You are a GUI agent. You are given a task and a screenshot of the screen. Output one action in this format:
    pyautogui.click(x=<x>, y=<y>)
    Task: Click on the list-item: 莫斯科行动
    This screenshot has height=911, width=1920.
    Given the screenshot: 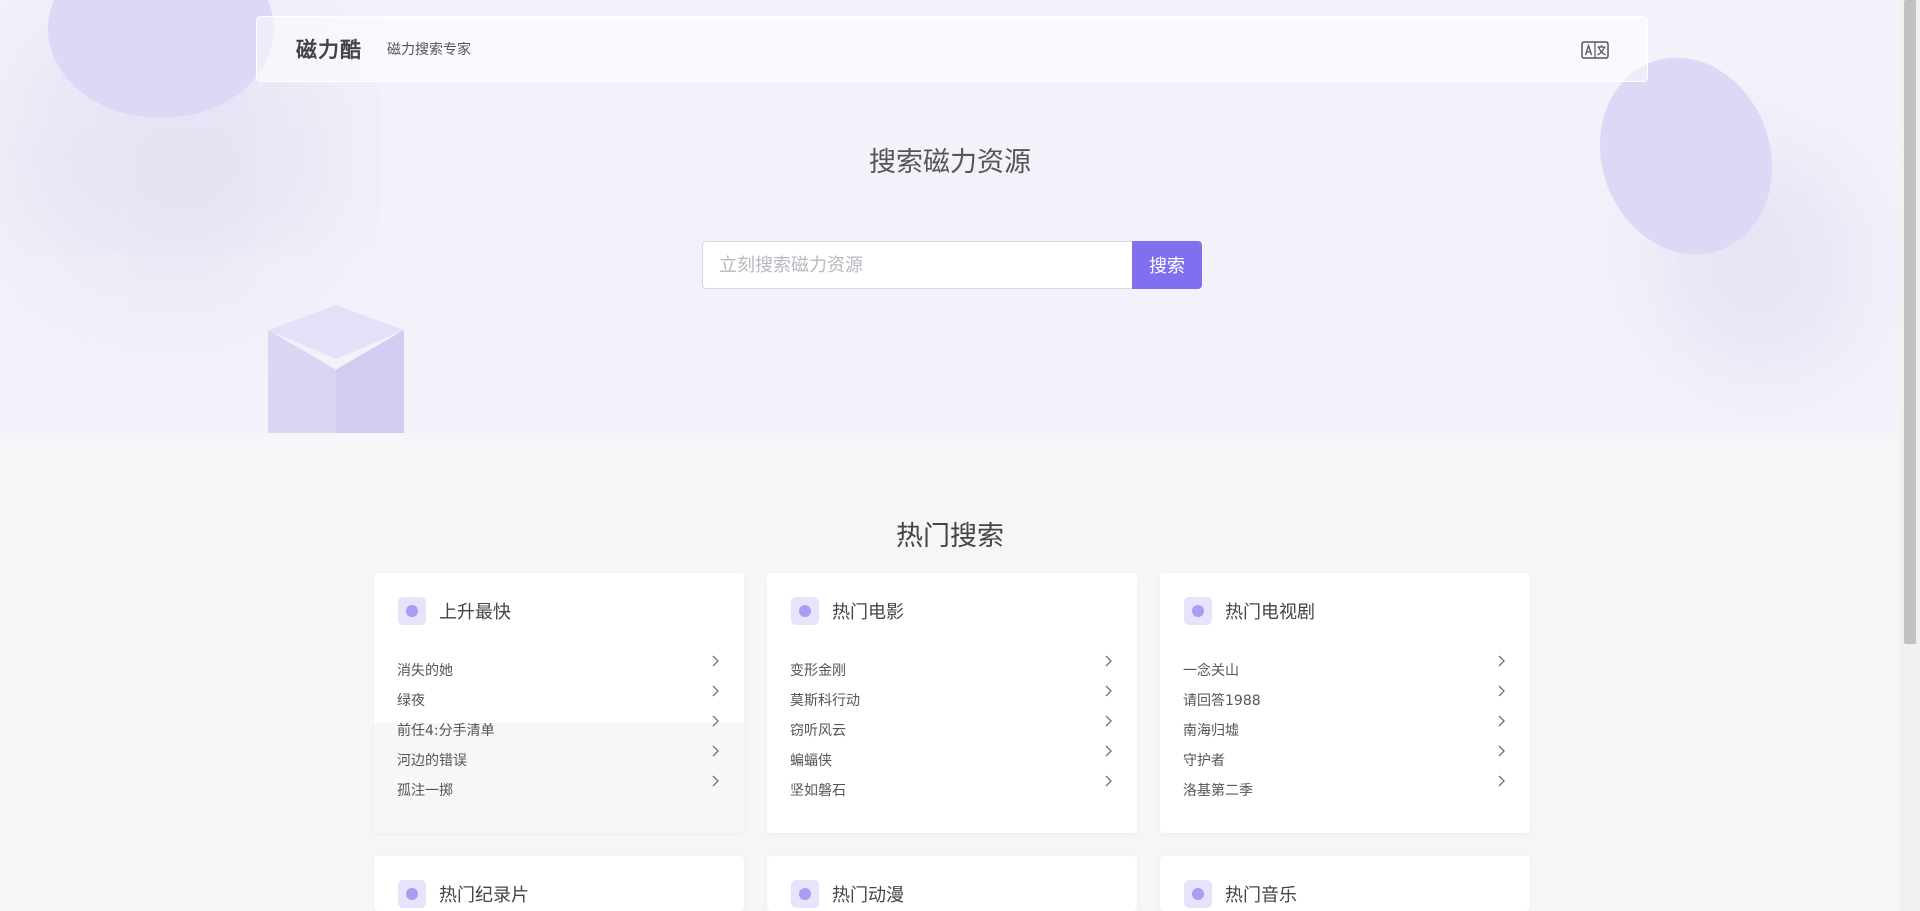 What is the action you would take?
    pyautogui.click(x=952, y=702)
    